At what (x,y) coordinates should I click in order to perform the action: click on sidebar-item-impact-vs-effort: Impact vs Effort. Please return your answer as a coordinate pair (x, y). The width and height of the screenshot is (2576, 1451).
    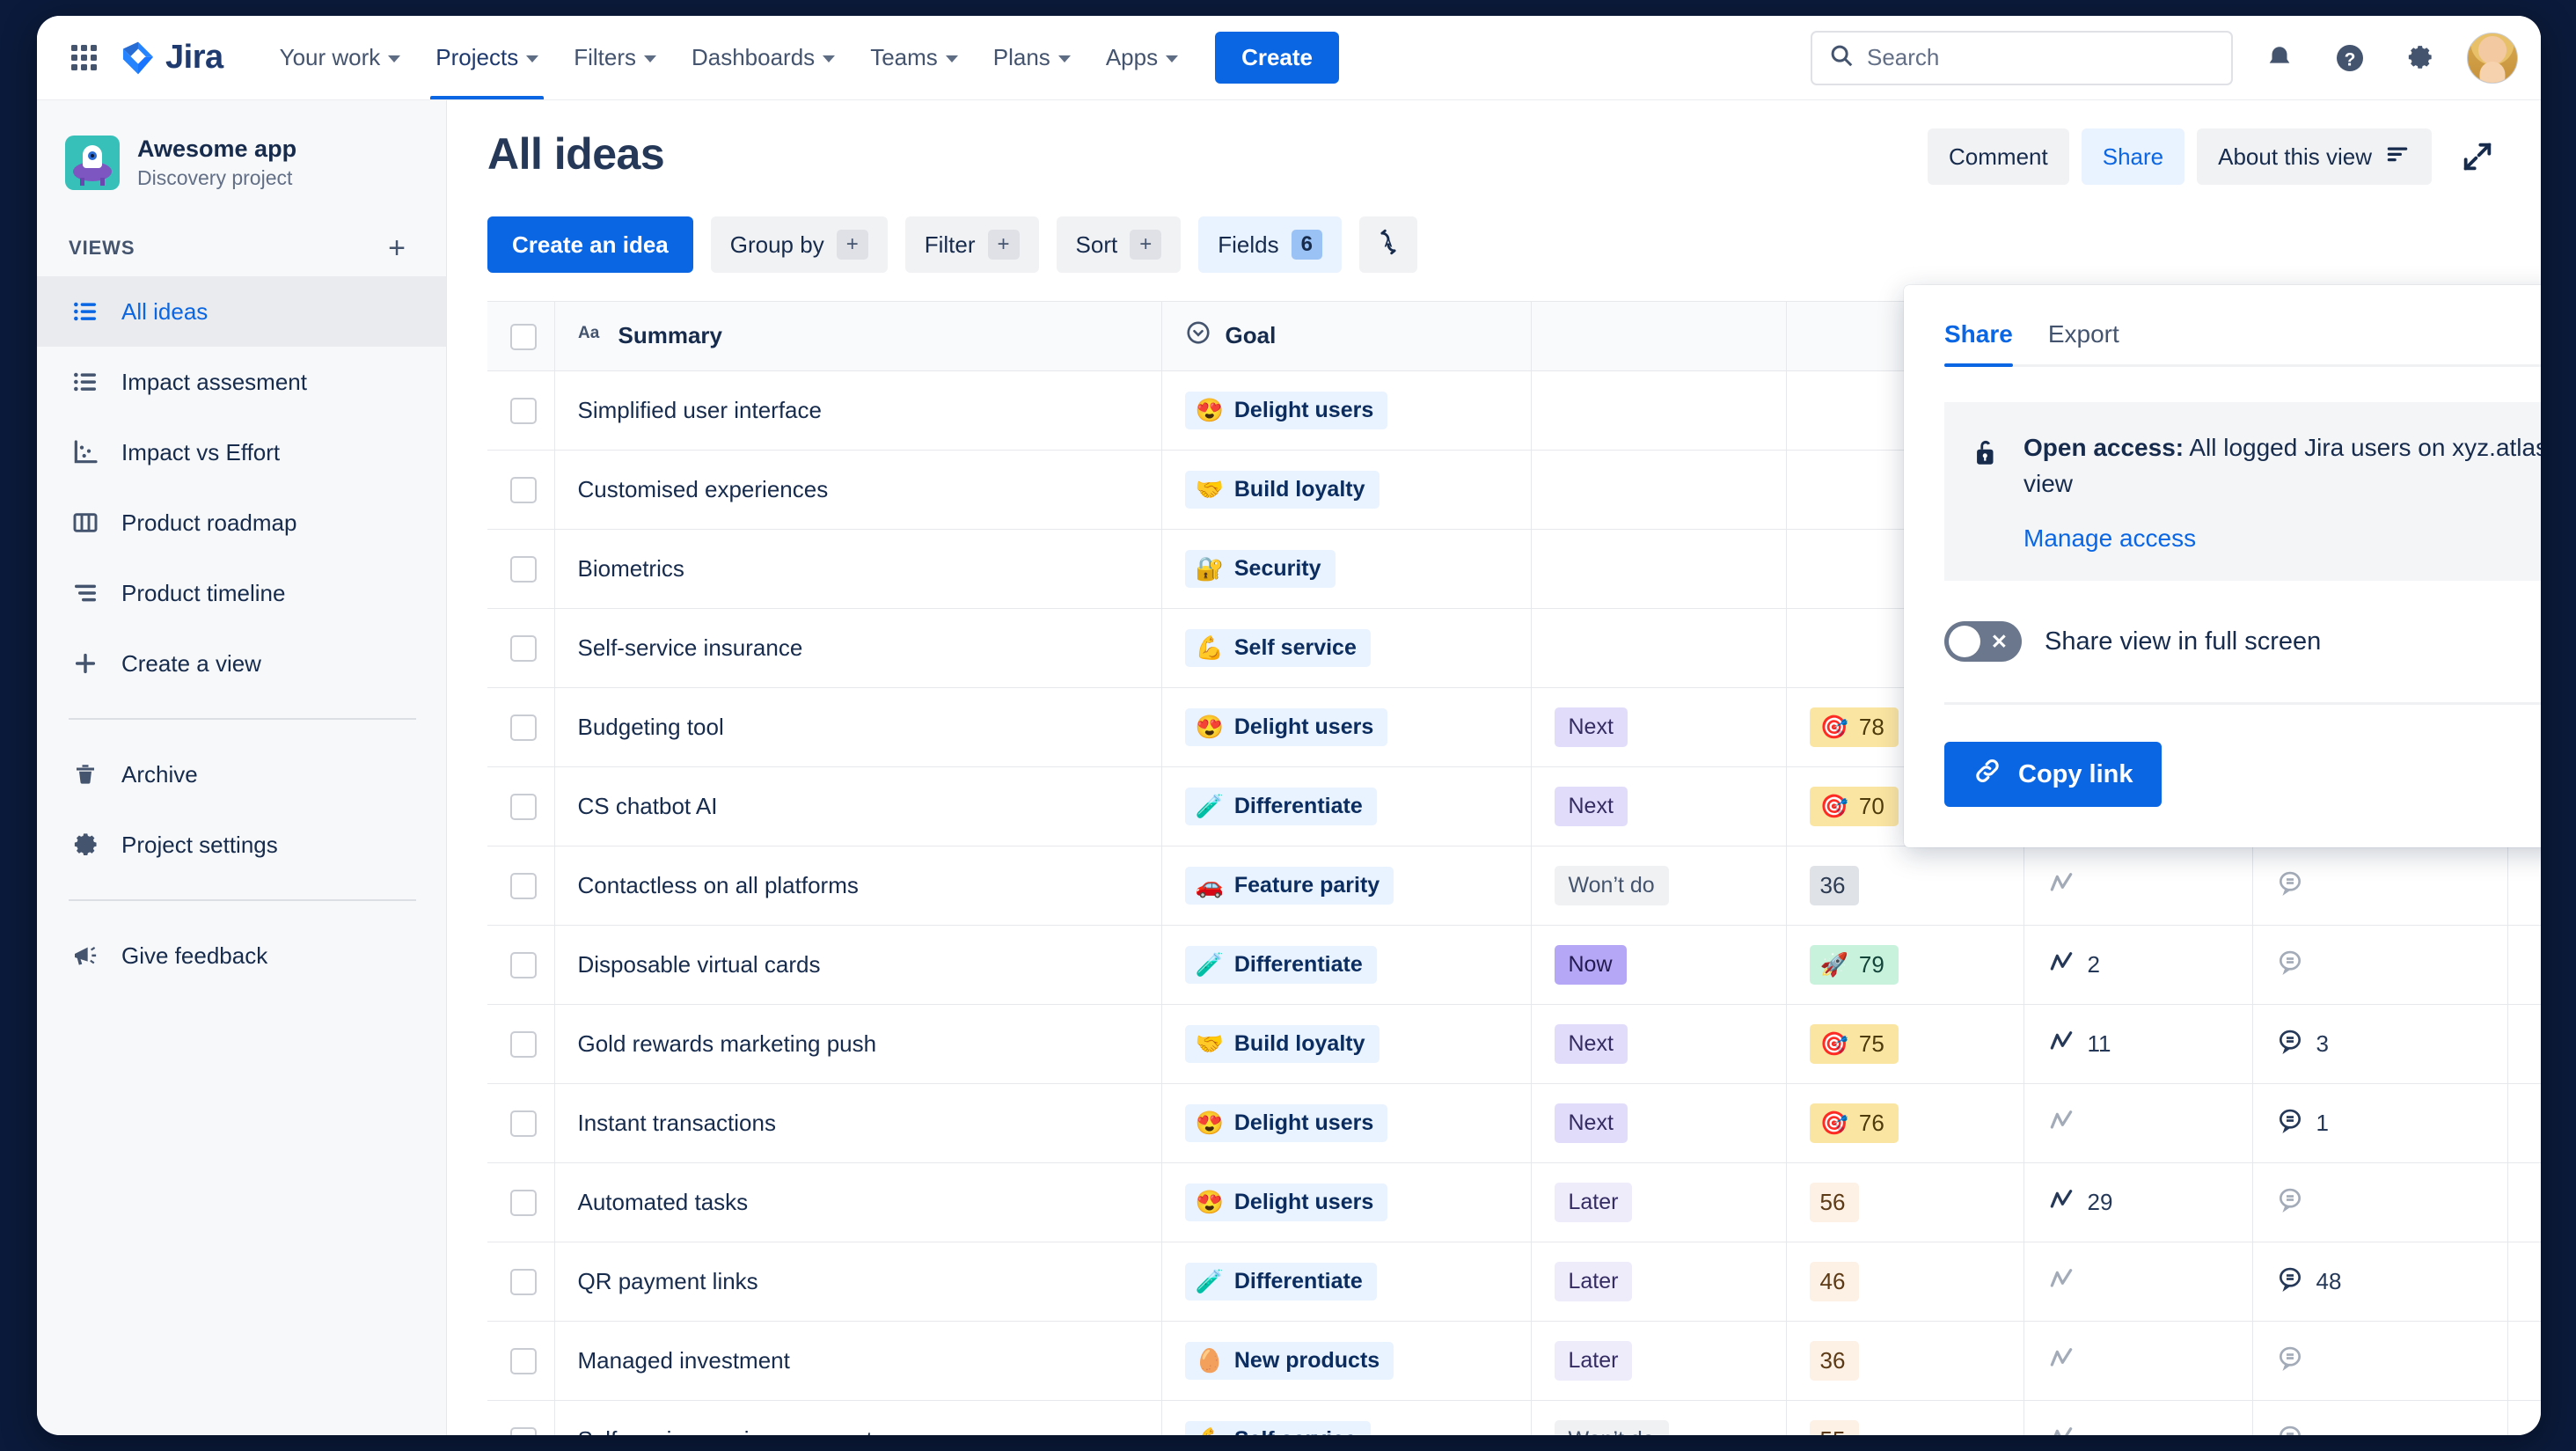
    Looking at the image, I should click on (241, 452).